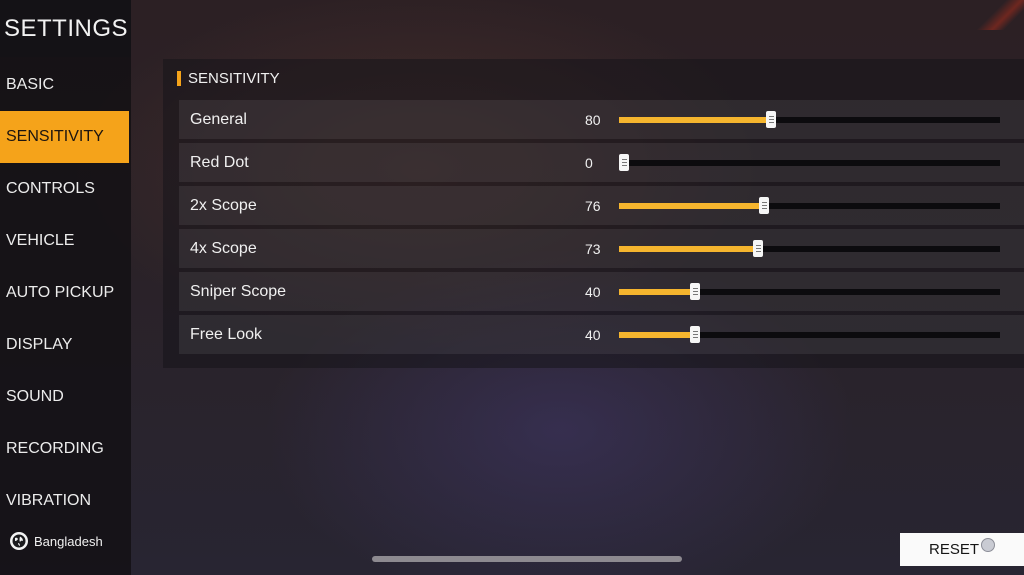 The image size is (1024, 575). What do you see at coordinates (527, 559) in the screenshot?
I see `home-indicator` at bounding box center [527, 559].